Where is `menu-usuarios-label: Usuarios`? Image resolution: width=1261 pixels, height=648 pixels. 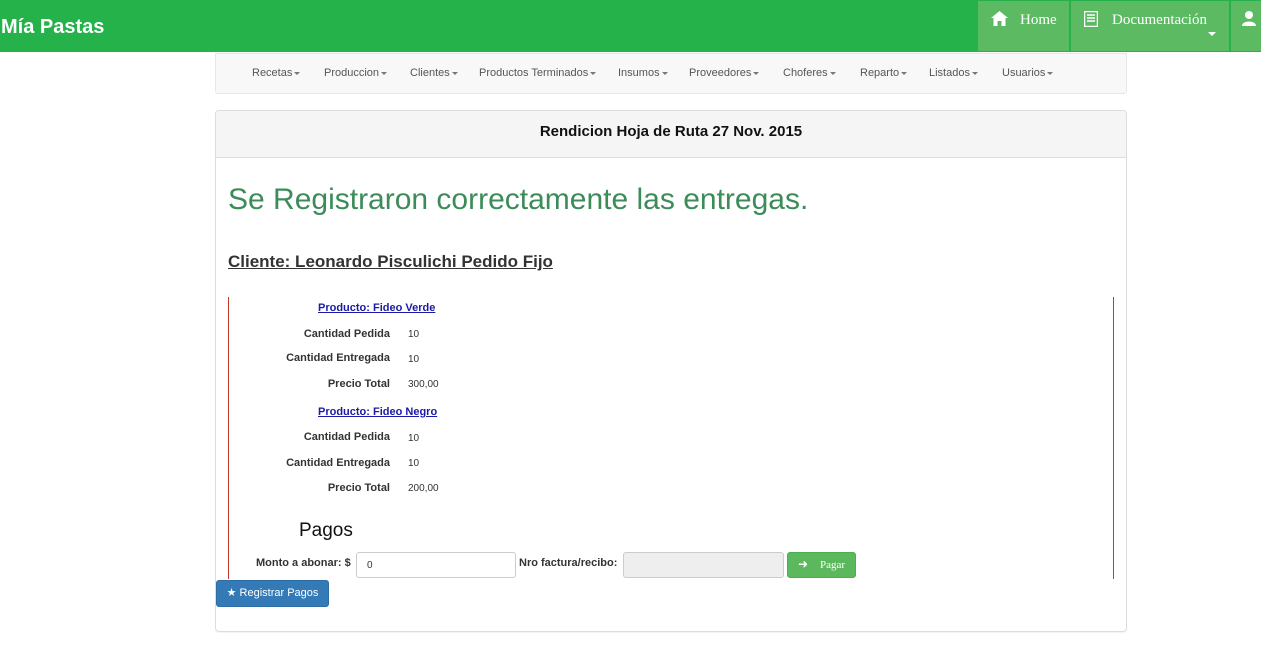
menu-usuarios-label: Usuarios is located at coordinates (1024, 73).